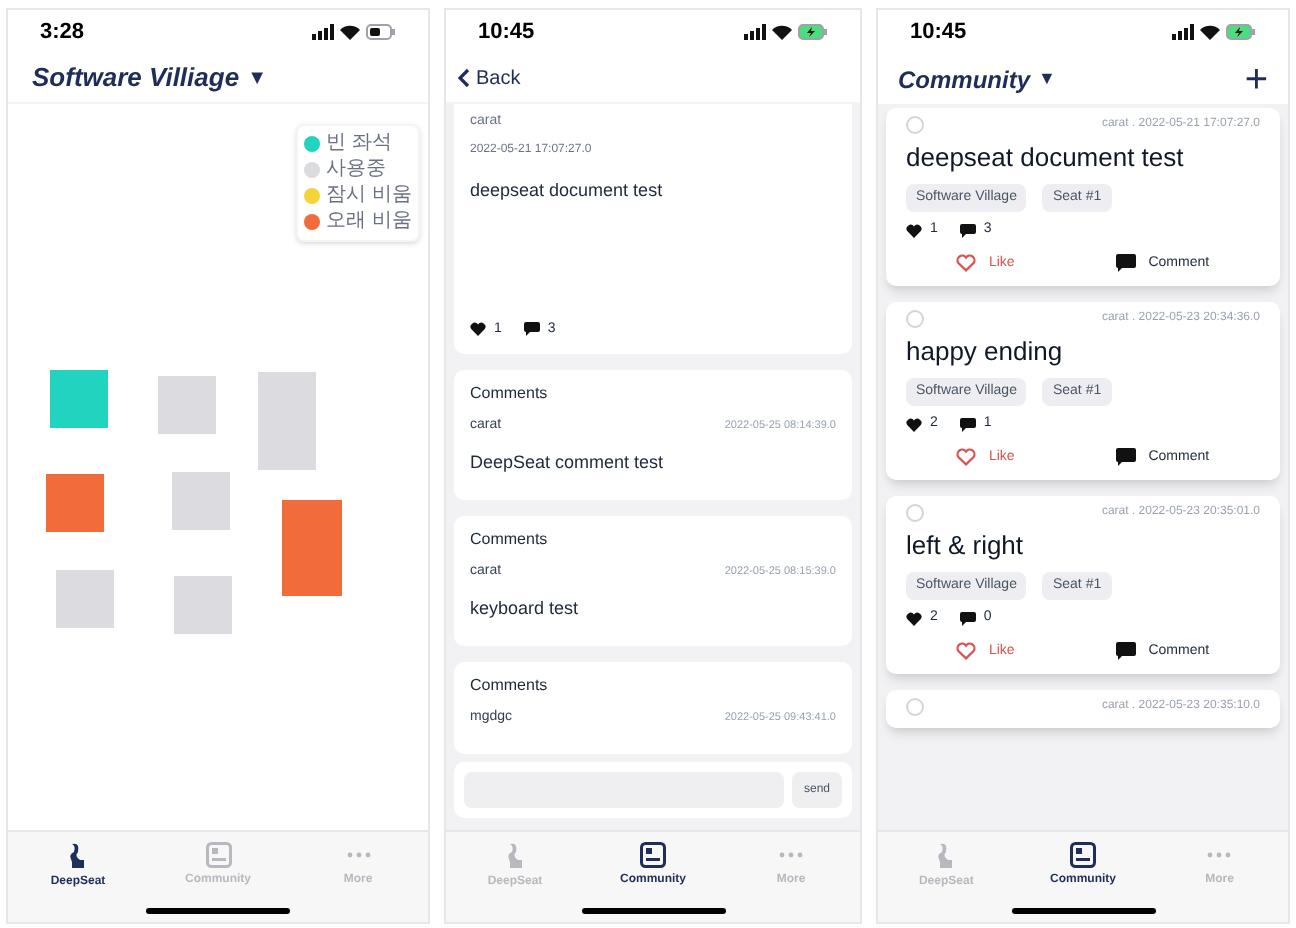 The width and height of the screenshot is (1296, 928). I want to click on post-title: deepseat document test, so click(1046, 158).